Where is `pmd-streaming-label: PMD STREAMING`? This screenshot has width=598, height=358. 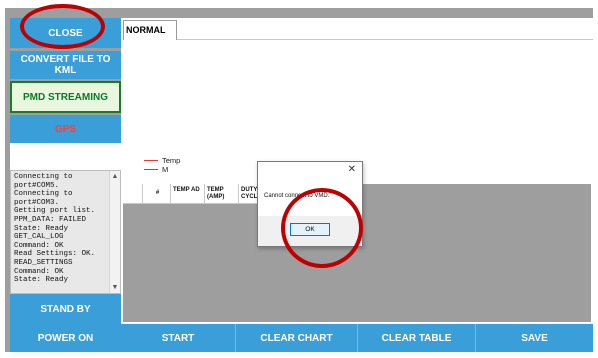 pmd-streaming-label: PMD STREAMING is located at coordinates (65, 97).